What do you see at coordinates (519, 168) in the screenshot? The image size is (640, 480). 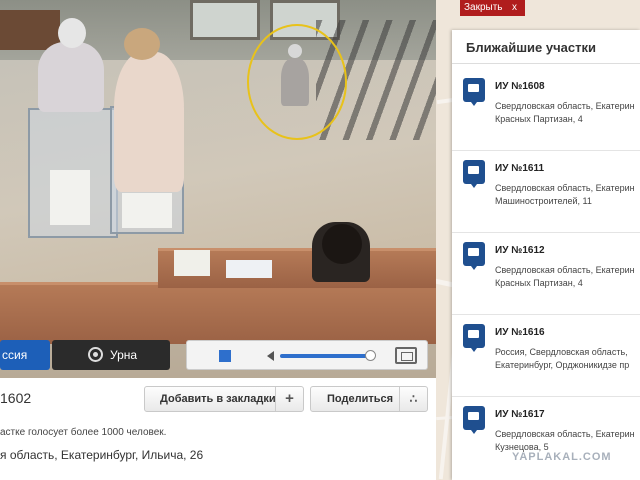 I see `station-name: ИУ №1611` at bounding box center [519, 168].